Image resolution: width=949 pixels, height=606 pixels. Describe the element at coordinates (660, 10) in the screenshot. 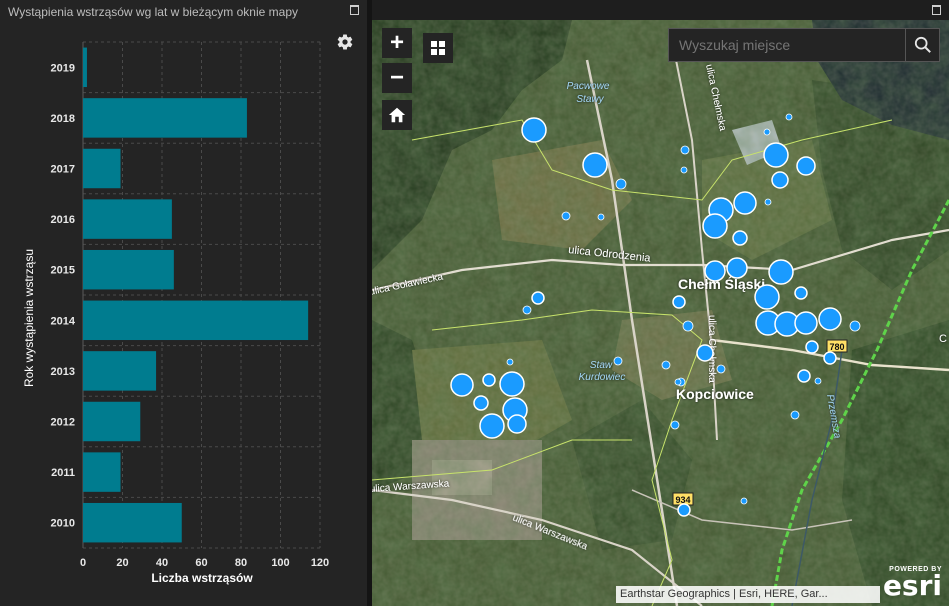

I see `map-header` at that location.